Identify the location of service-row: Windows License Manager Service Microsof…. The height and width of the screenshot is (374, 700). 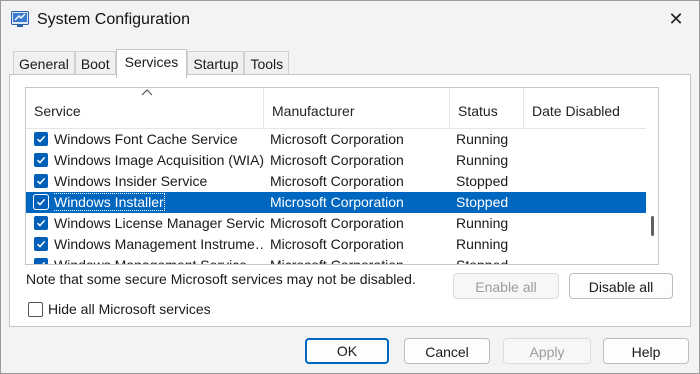
(336, 223).